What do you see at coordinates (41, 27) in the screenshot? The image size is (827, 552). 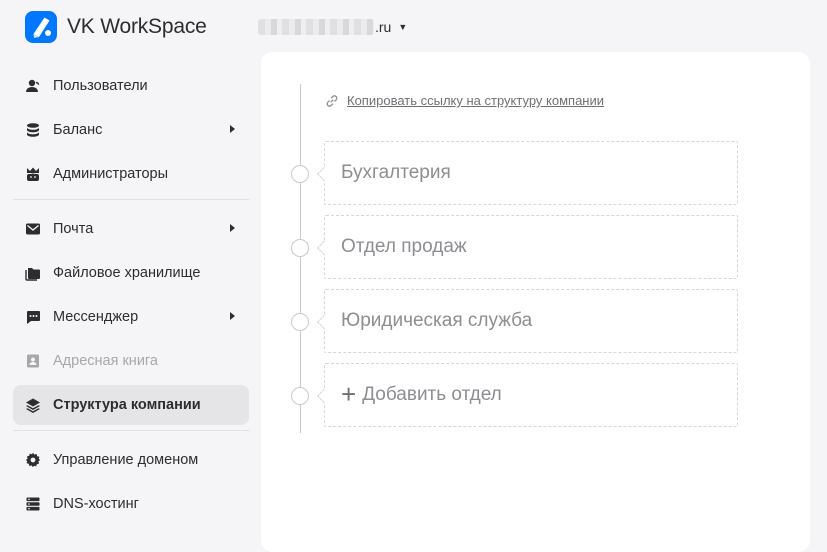 I see `vk-workspace-logo-icon` at bounding box center [41, 27].